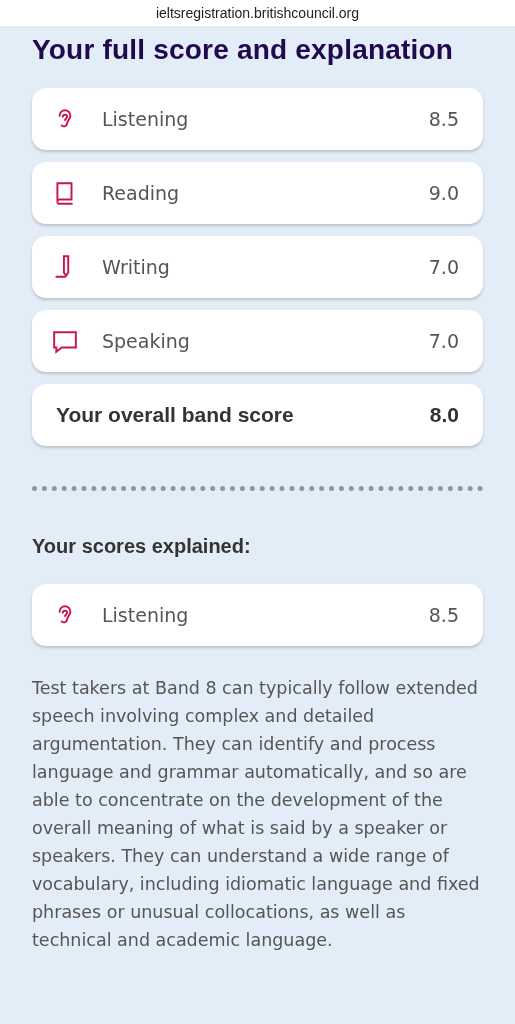 This screenshot has width=515, height=1024. Describe the element at coordinates (65, 341) in the screenshot. I see `speech-bubble-icon` at that location.